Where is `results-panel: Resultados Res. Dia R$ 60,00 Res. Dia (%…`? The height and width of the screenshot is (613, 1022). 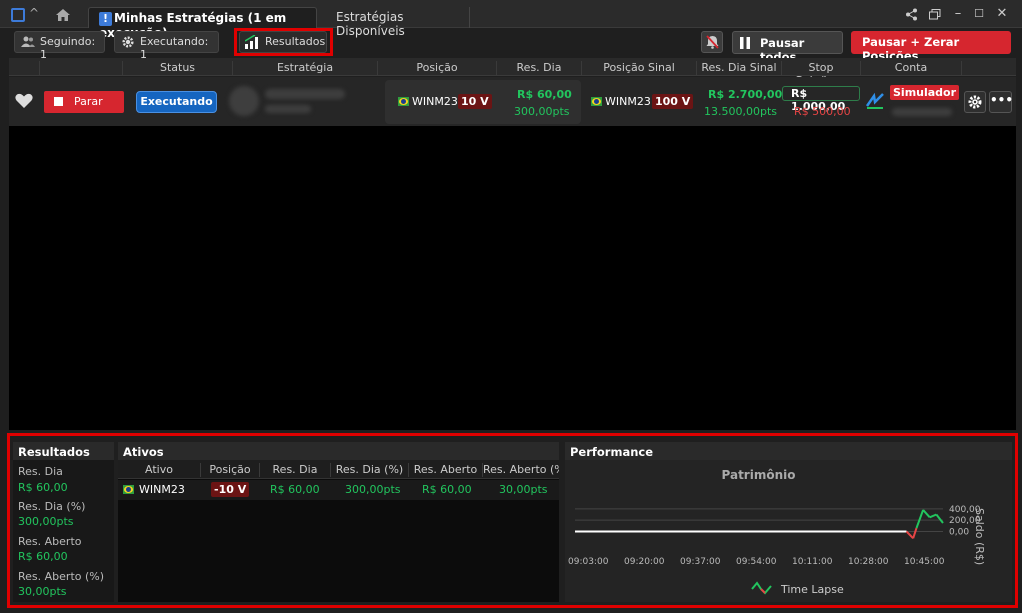 results-panel: Resultados Res. Dia R$ 60,00 Res. Dia (%… is located at coordinates (63, 522).